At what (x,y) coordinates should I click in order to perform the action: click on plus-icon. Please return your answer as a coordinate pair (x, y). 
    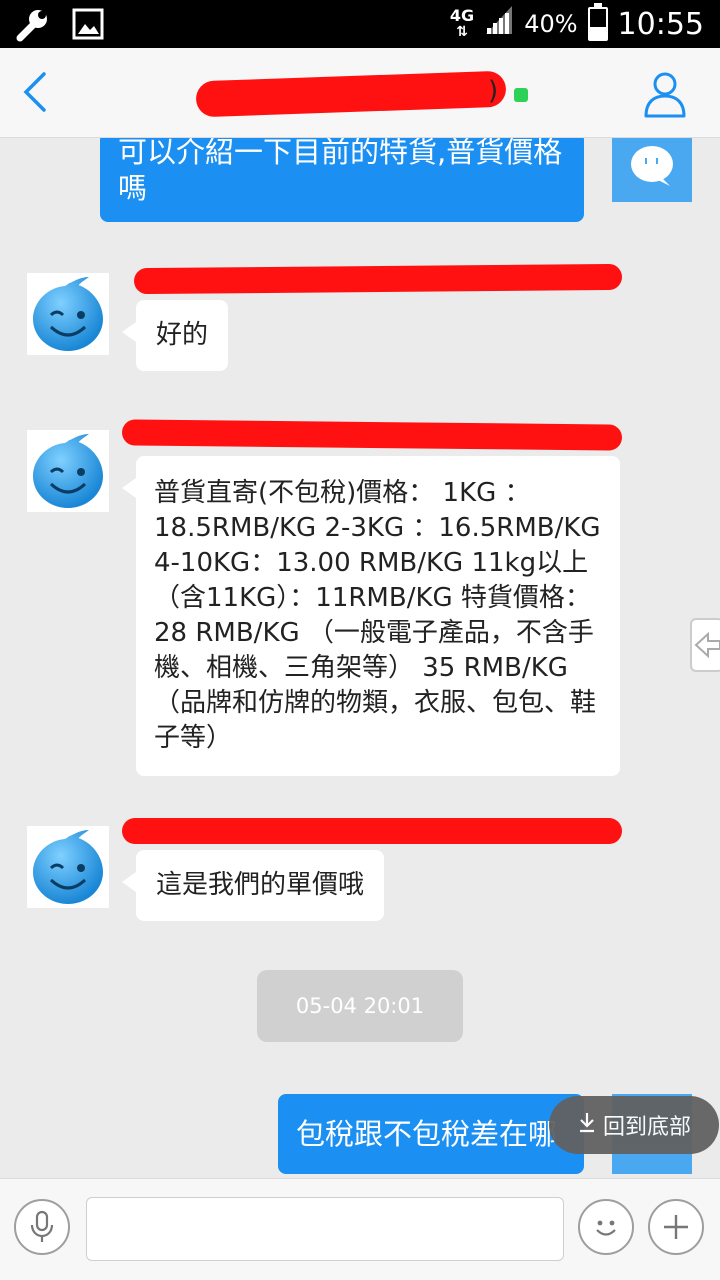
    Looking at the image, I should click on (676, 1227).